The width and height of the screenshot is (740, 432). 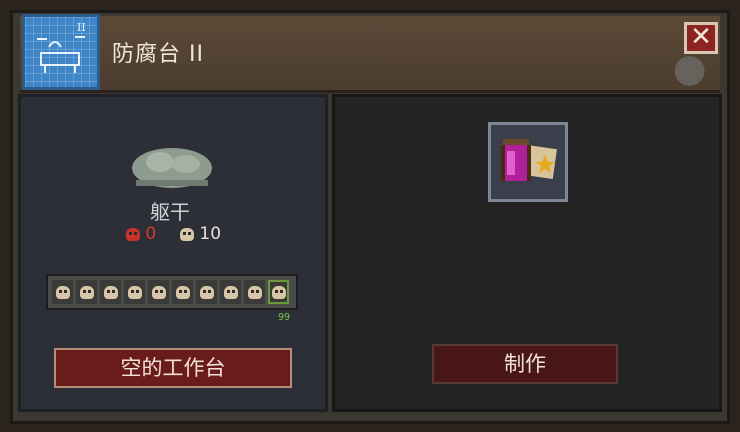 What do you see at coordinates (210, 234) in the screenshot?
I see `skull-count: 10` at bounding box center [210, 234].